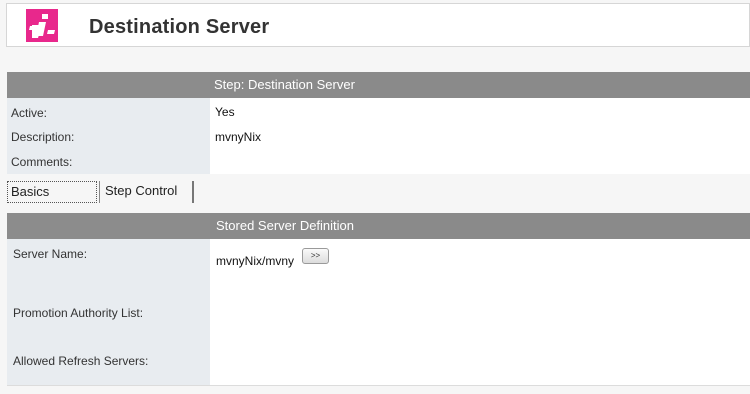 The width and height of the screenshot is (750, 394). I want to click on comments-label: Comments:, so click(42, 162).